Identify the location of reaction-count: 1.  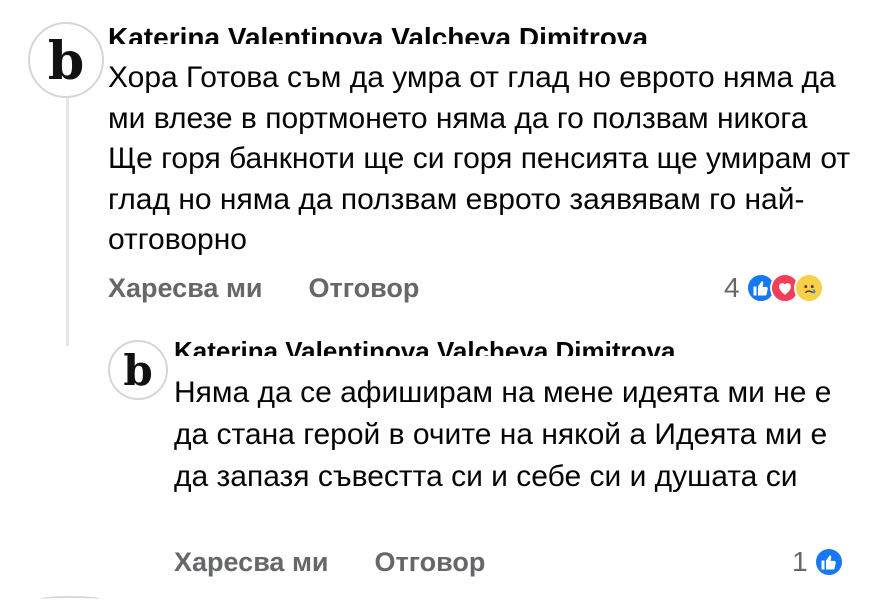
(800, 561).